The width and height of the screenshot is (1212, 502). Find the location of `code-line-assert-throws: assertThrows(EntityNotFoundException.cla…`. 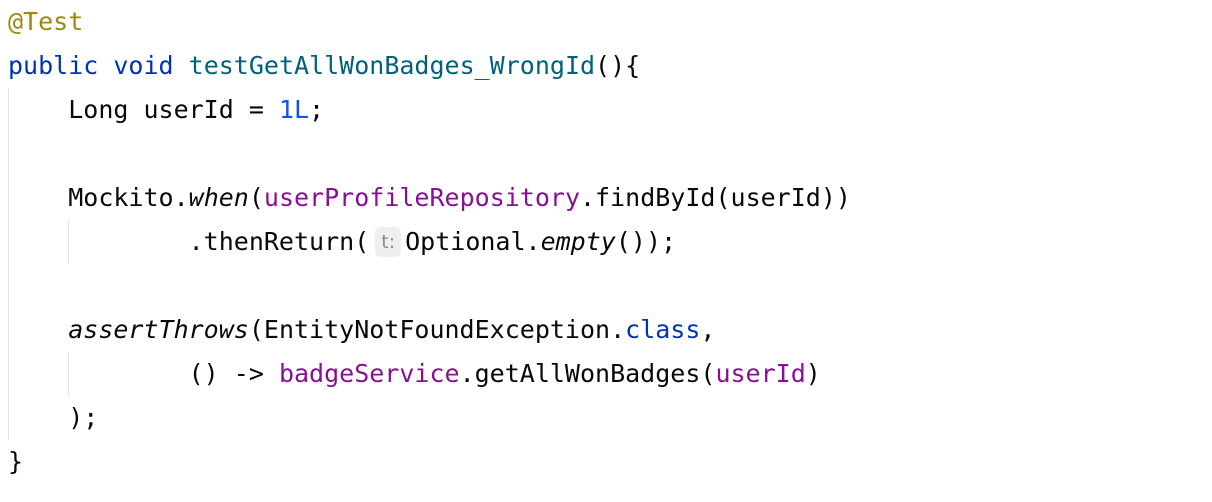

code-line-assert-throws: assertThrows(EntityNotFoundException.cla… is located at coordinates (361, 330).